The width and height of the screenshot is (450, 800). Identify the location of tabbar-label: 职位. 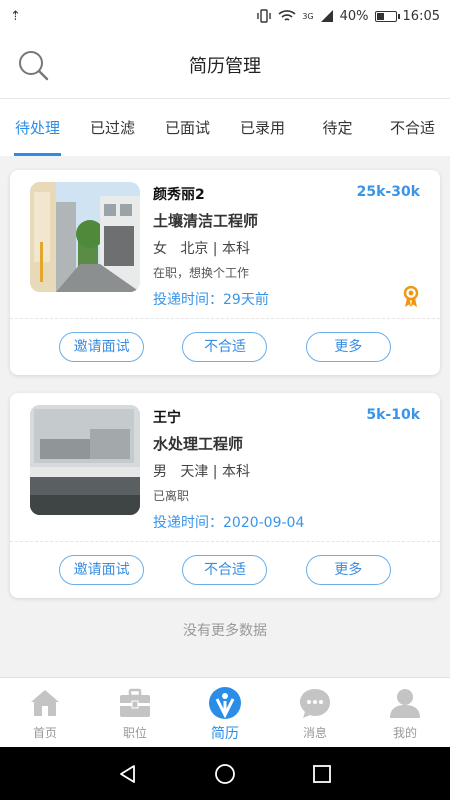
(134, 733).